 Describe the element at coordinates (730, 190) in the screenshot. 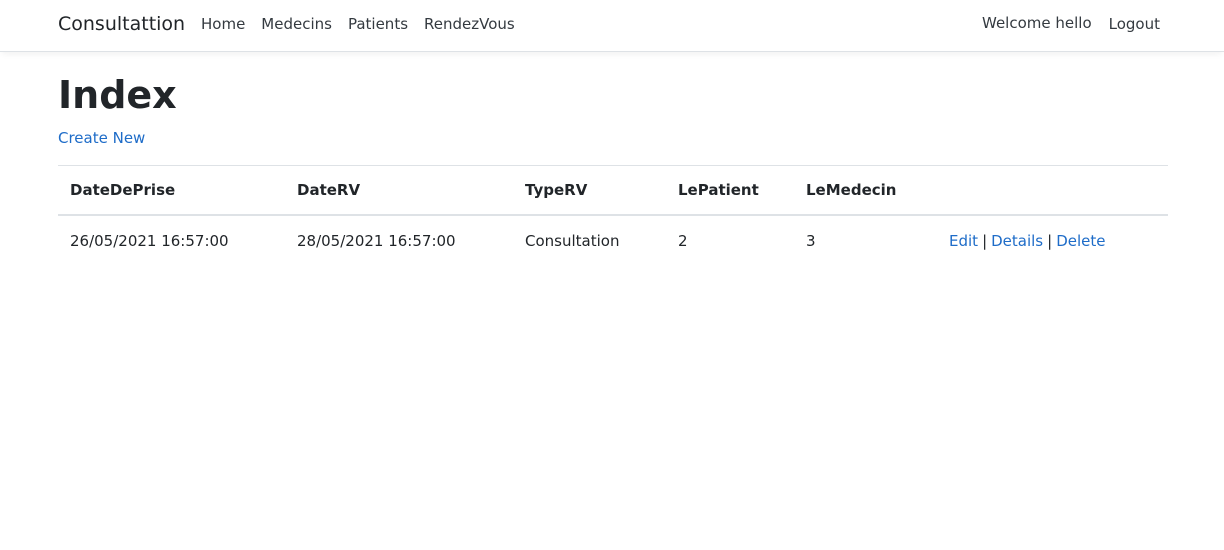

I see `header-lepatient: LePatient` at that location.